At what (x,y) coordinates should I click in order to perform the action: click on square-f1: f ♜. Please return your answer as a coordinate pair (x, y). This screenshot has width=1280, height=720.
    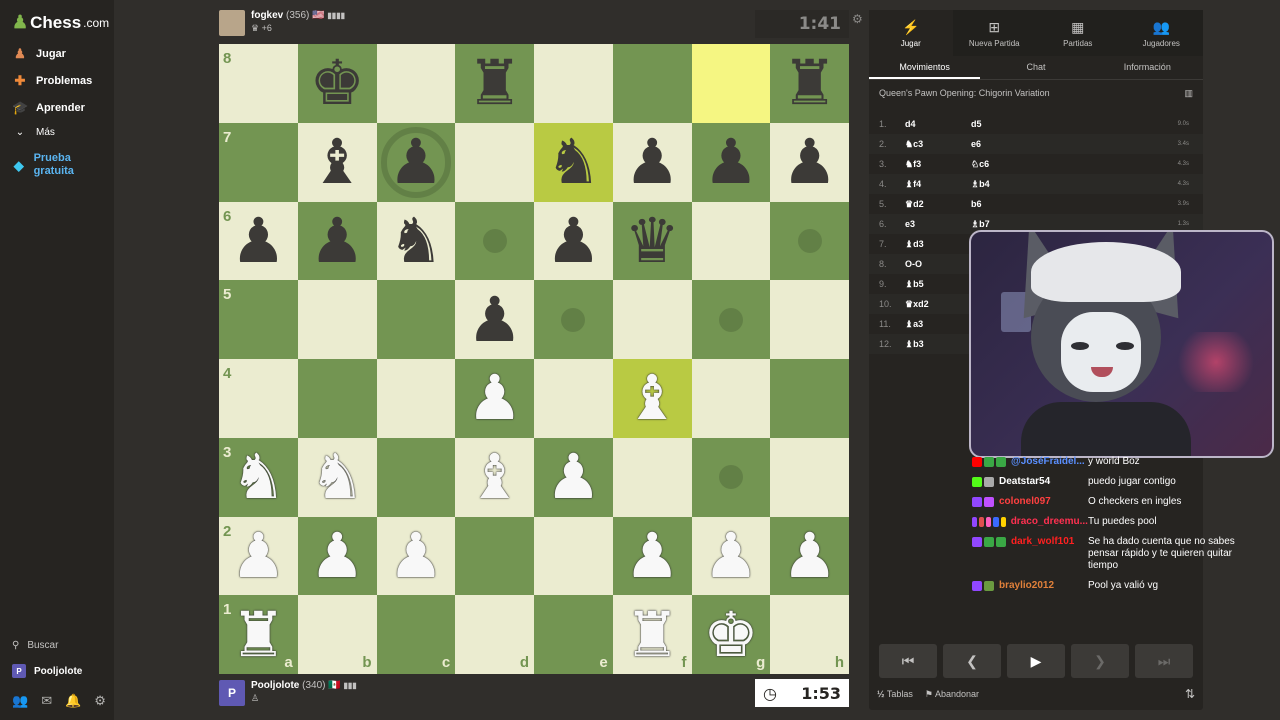
    Looking at the image, I should click on (652, 634).